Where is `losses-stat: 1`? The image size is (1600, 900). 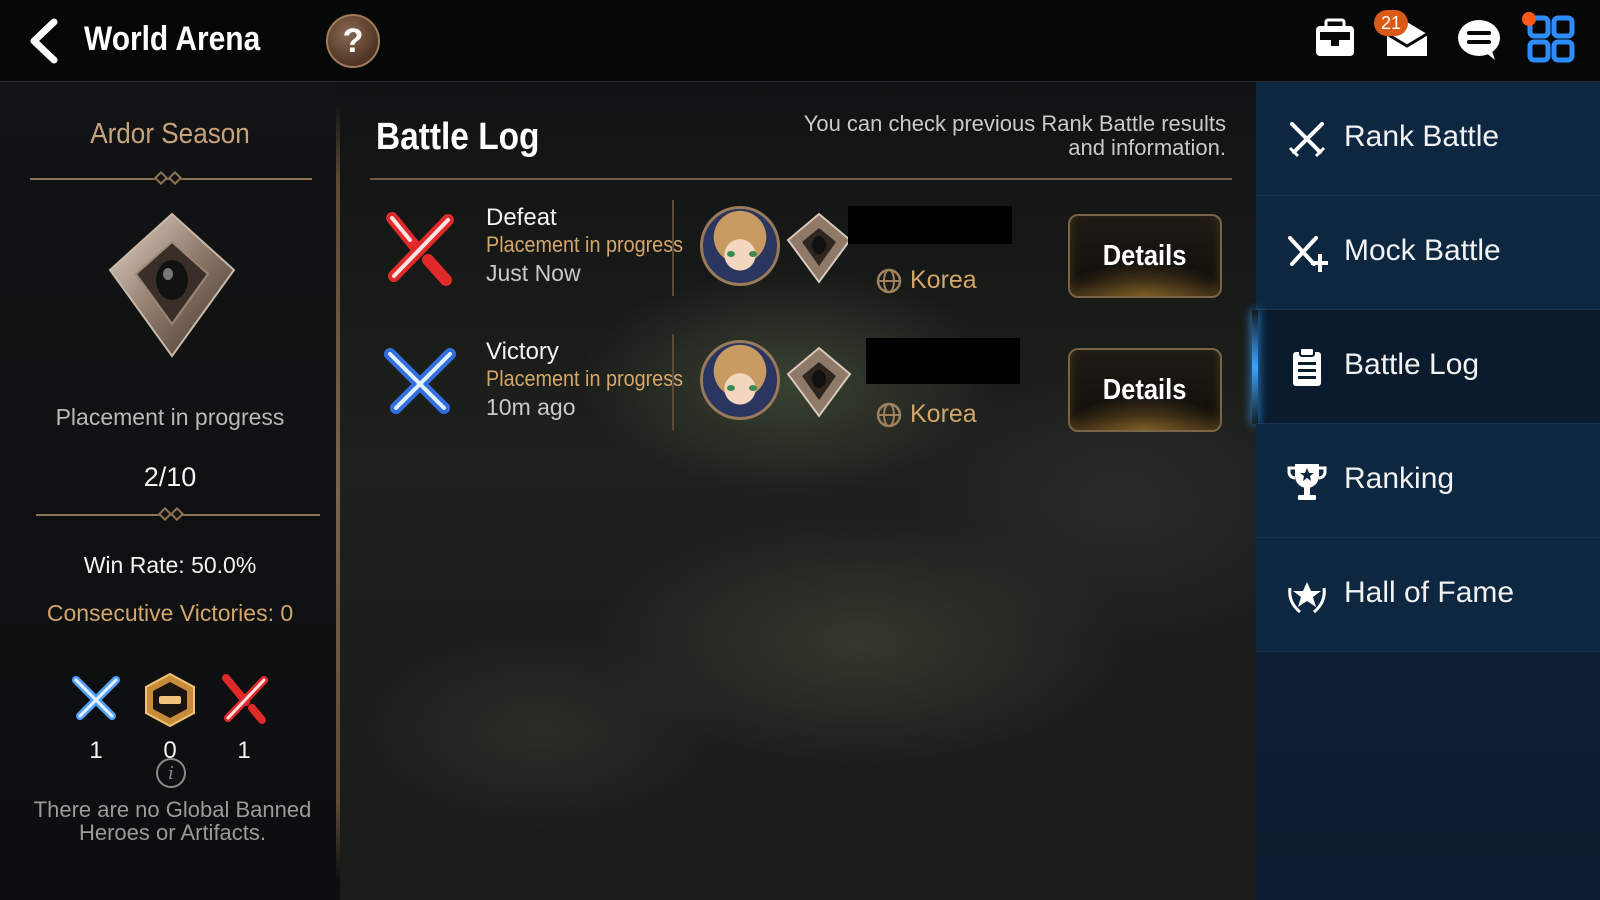 losses-stat: 1 is located at coordinates (244, 718).